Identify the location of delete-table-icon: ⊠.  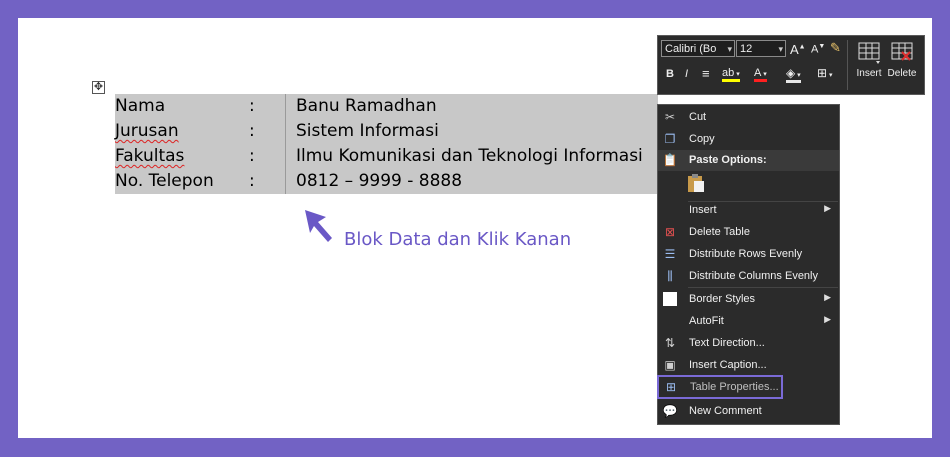
(670, 232).